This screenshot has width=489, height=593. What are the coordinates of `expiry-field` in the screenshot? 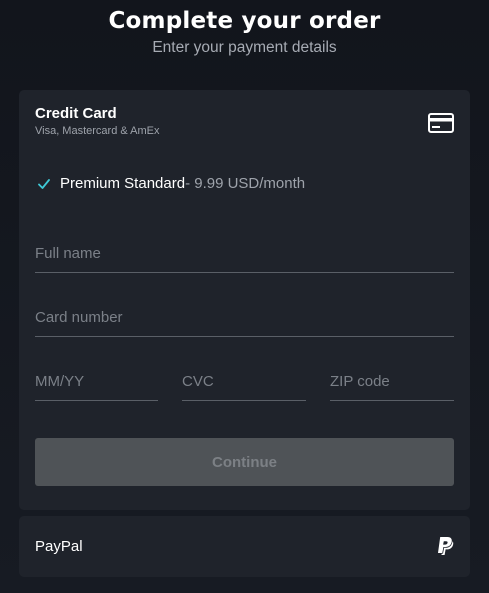 It's located at (96, 381).